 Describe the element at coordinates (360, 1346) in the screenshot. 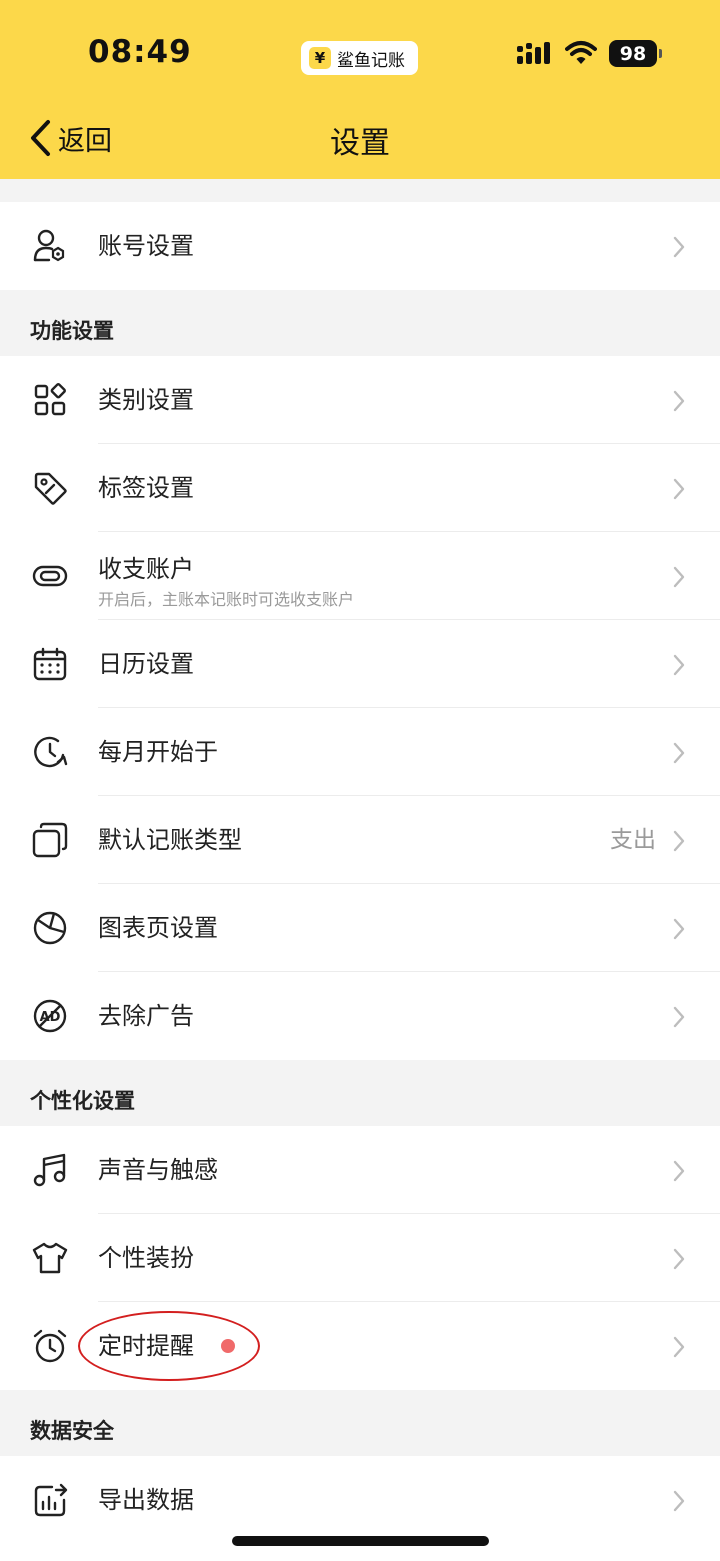

I see `scheduled-reminder-row: 定时提醒` at that location.